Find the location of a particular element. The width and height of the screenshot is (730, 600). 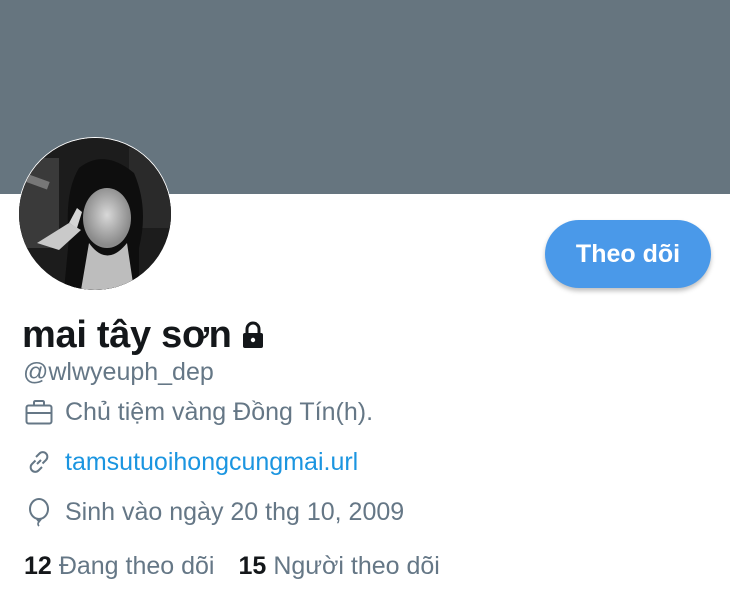

following-label: Đang theo dõi is located at coordinates (136, 566).